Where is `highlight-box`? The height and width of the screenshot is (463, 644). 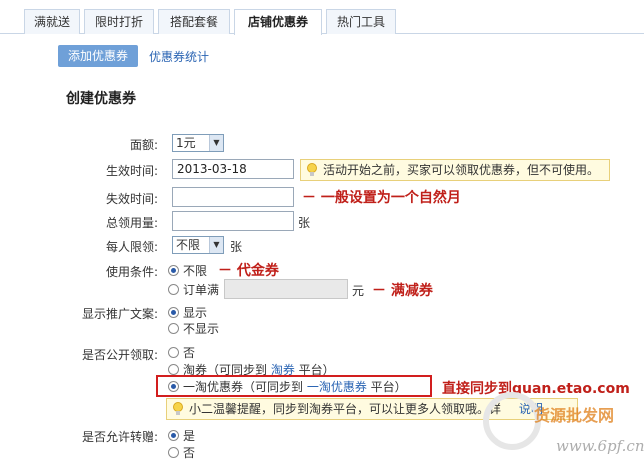
highlight-box is located at coordinates (294, 386).